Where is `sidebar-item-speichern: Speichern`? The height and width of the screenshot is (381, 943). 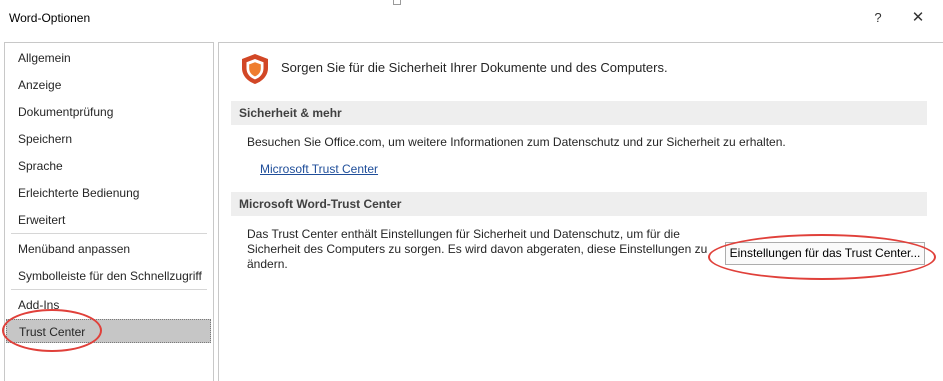
sidebar-item-speichern: Speichern is located at coordinates (108, 139).